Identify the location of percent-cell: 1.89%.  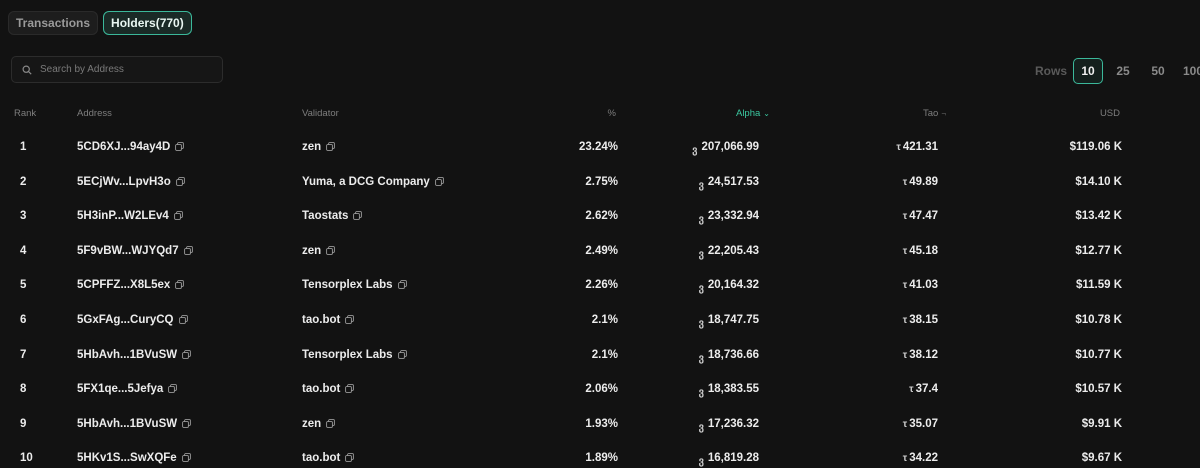
(601, 458).